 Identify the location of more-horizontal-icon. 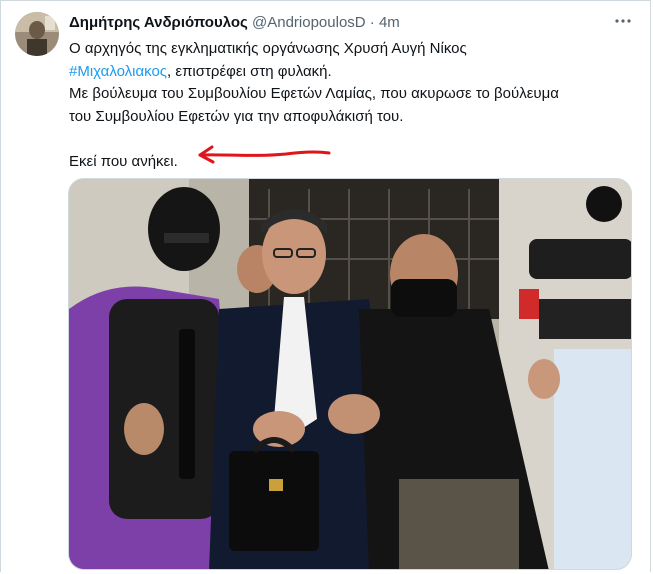
(623, 21).